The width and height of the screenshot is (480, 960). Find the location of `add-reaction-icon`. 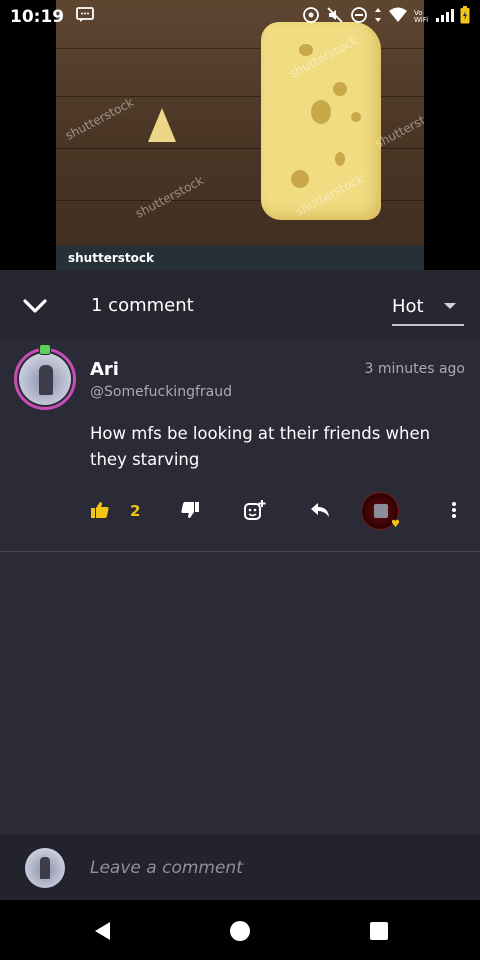

add-reaction-icon is located at coordinates (255, 510).